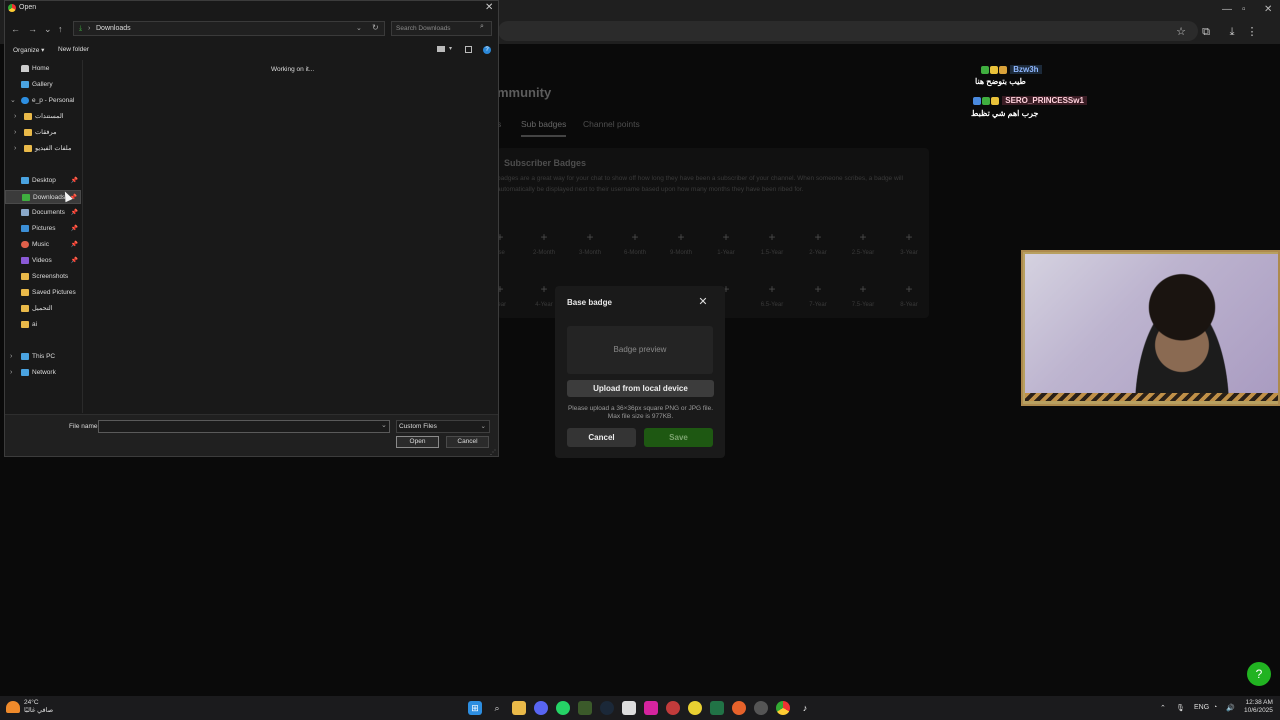 This screenshot has width=1280, height=720. What do you see at coordinates (772, 243) in the screenshot?
I see `badge-slot: +1.5-Year` at bounding box center [772, 243].